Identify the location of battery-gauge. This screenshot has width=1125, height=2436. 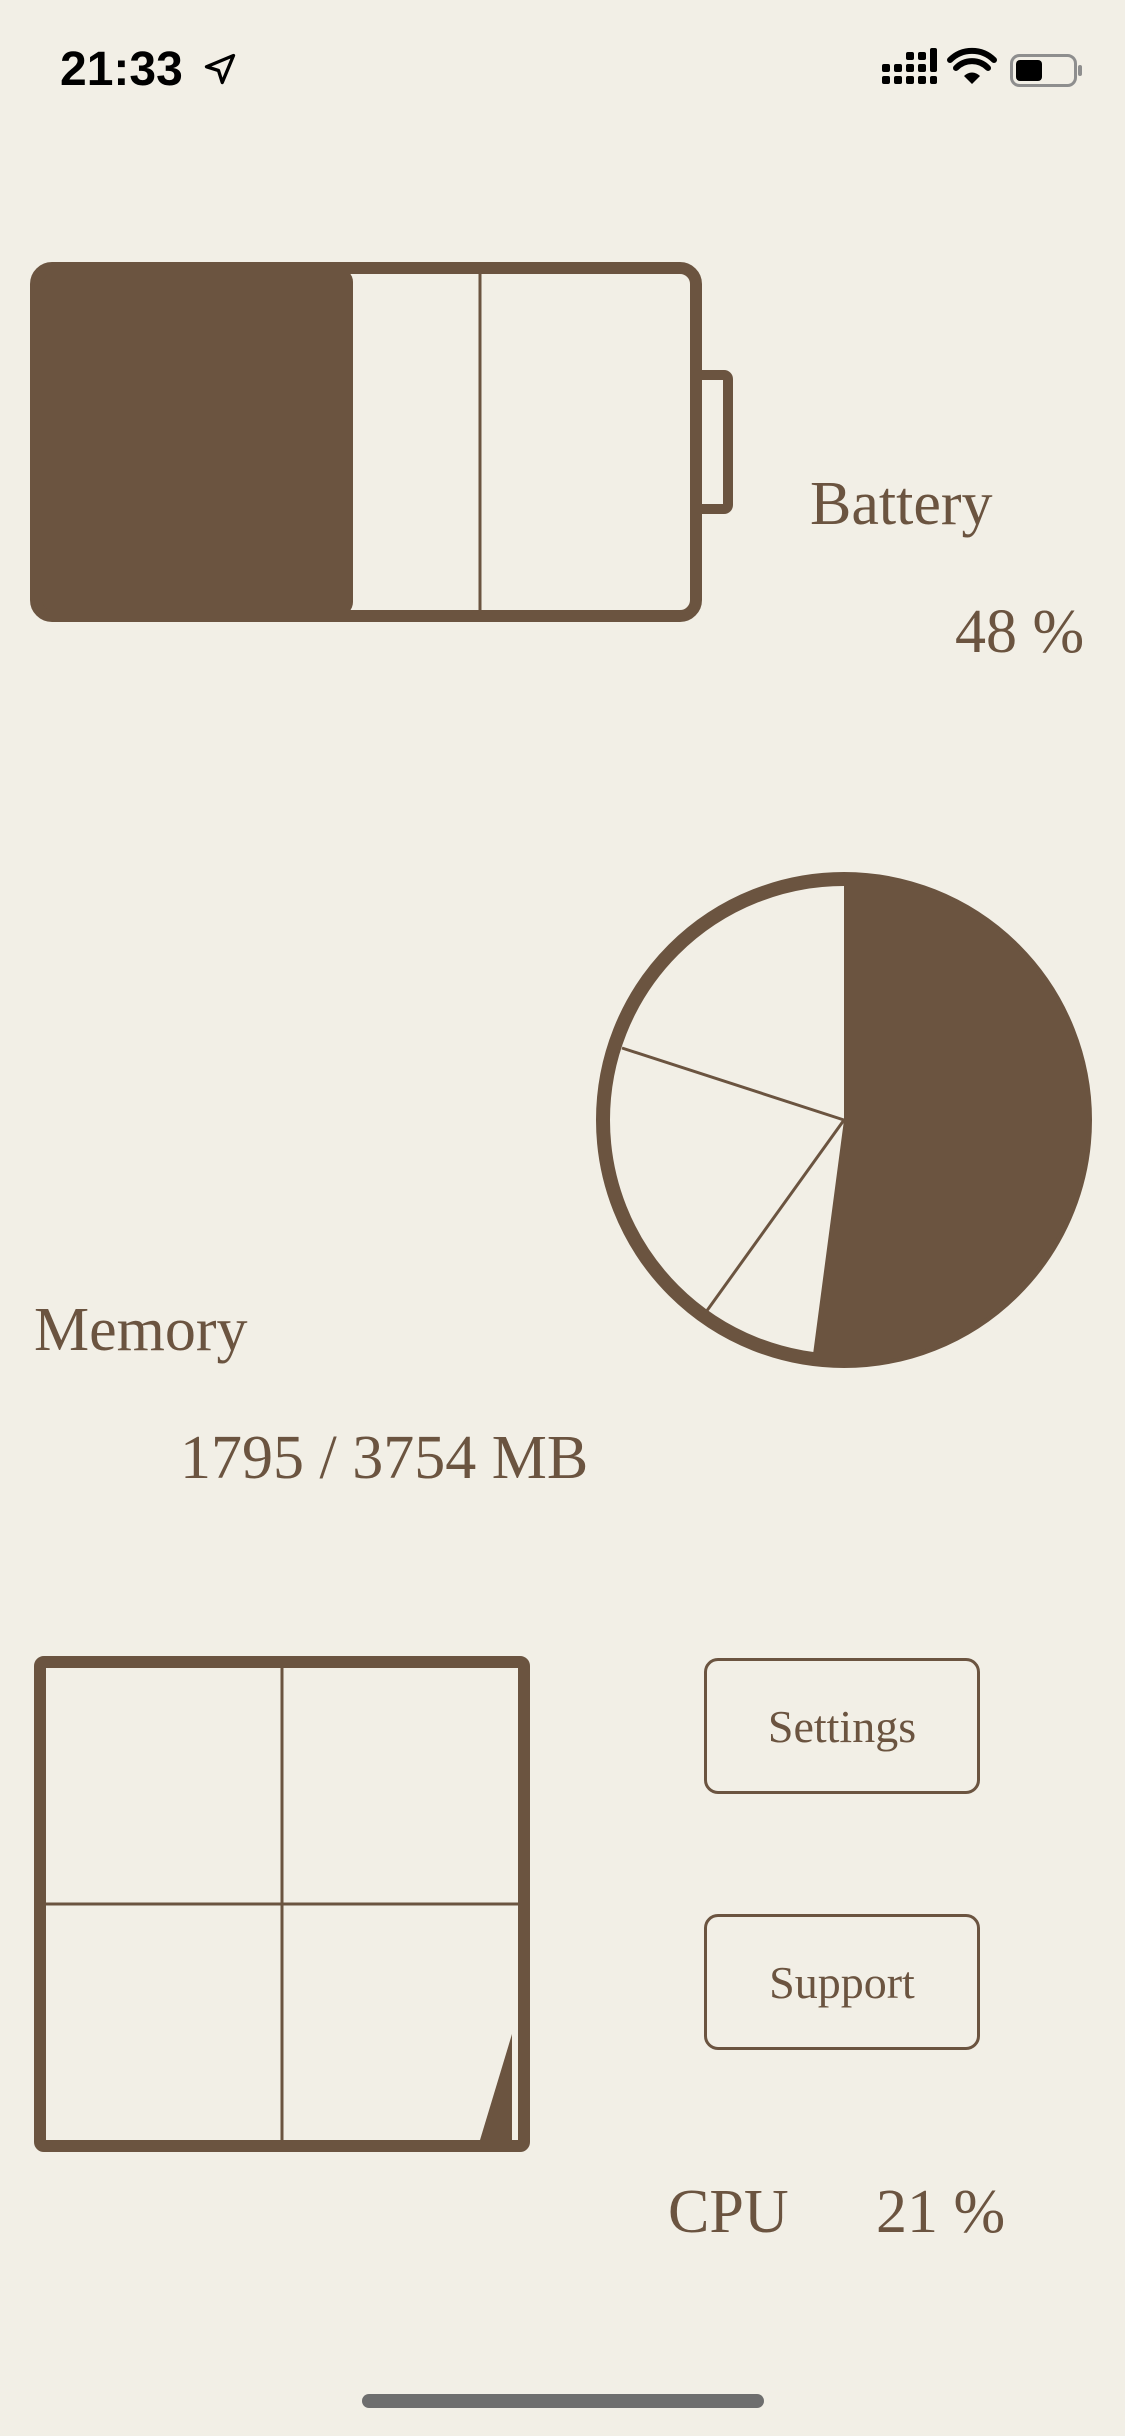
(381, 442).